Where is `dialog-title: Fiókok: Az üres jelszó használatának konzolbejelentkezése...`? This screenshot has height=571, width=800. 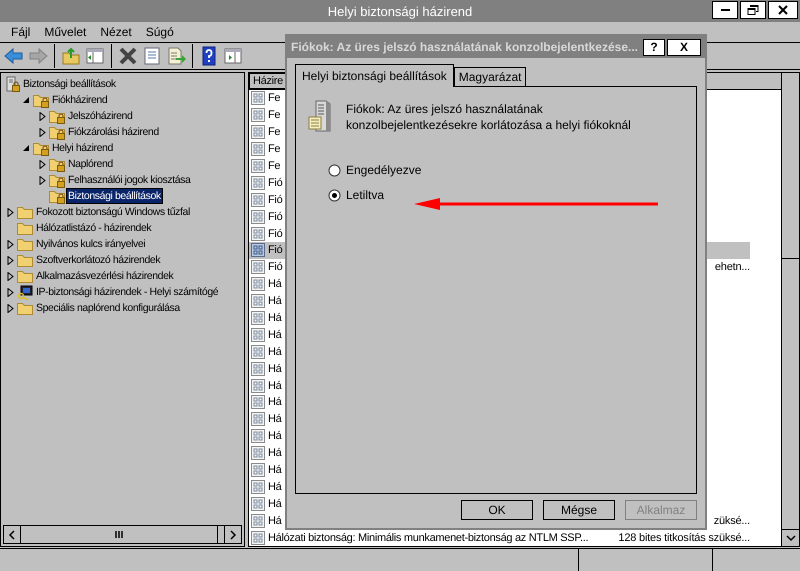
dialog-title: Fiókok: Az üres jelszó használatának konzolbejelentkezése... is located at coordinates (465, 47).